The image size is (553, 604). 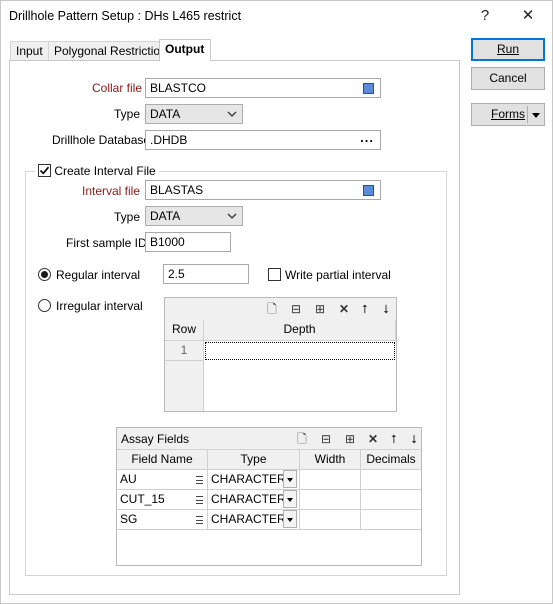 I want to click on run-button-label: Run, so click(x=507, y=49).